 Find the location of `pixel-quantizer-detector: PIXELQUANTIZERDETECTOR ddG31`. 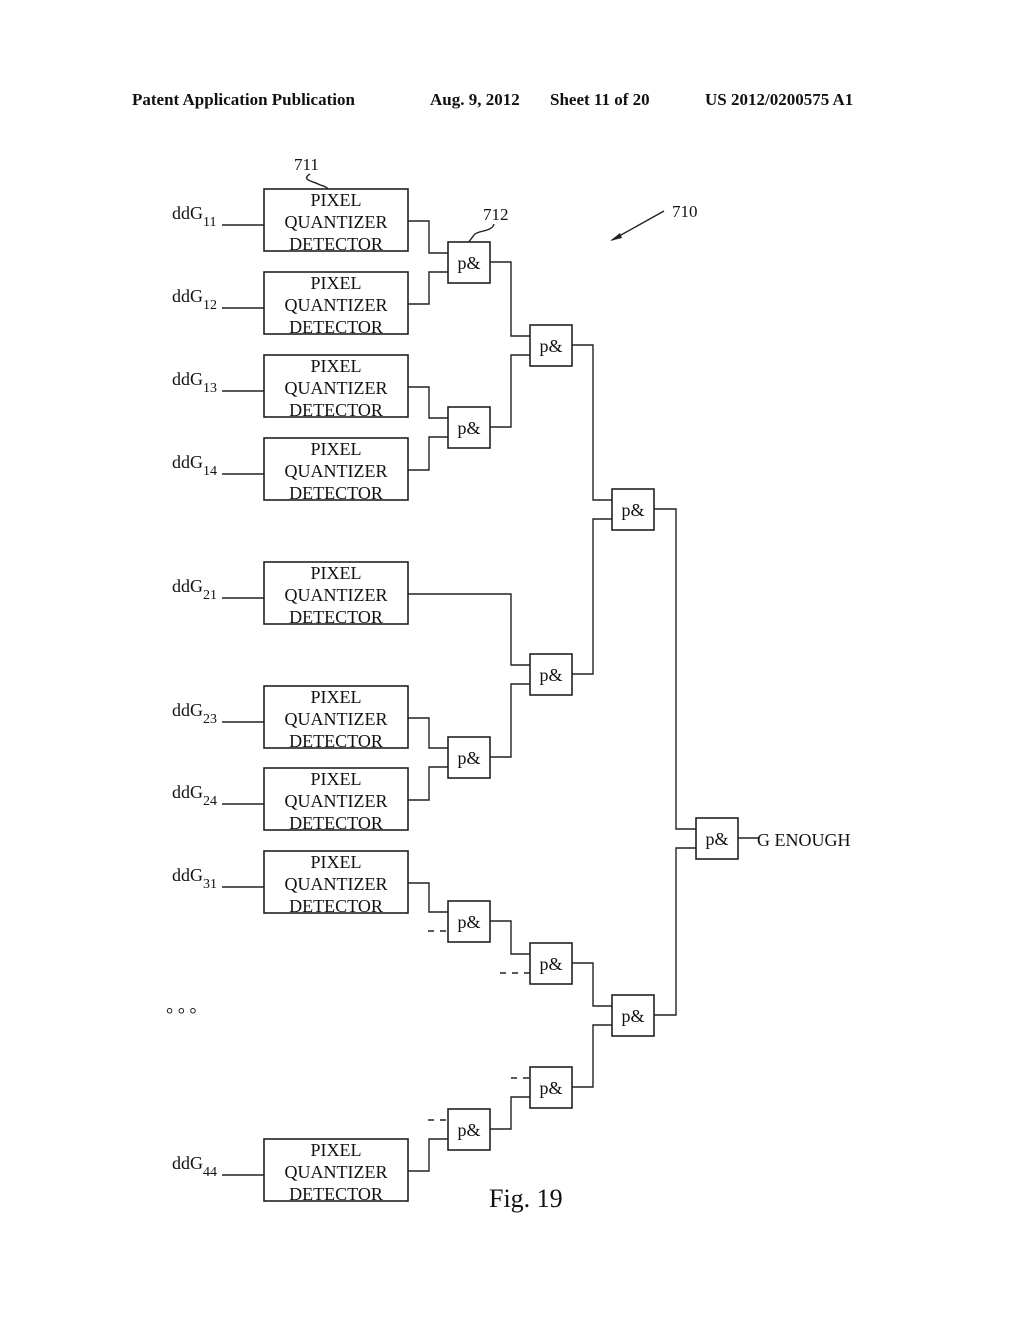

pixel-quantizer-detector: PIXELQUANTIZERDETECTOR ddG31 is located at coordinates (290, 883).